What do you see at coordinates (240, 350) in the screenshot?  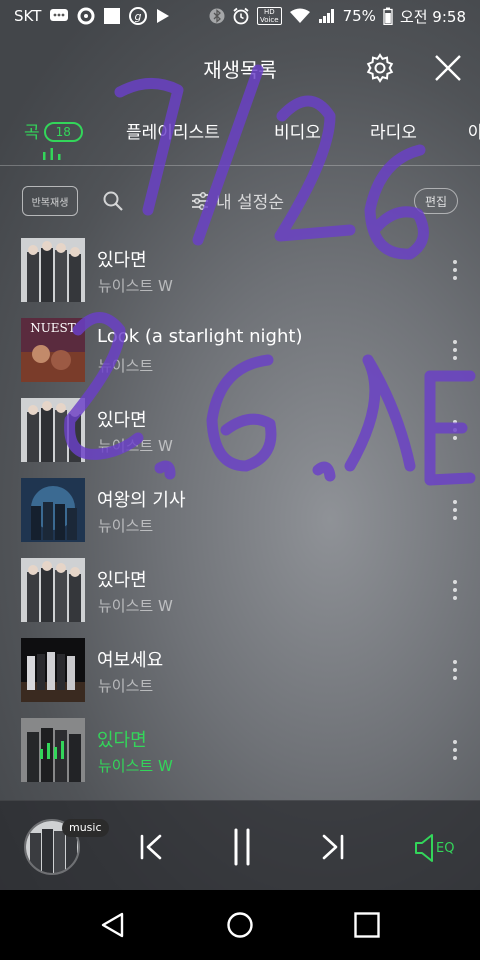 I see `song-row: NUEST Look (a starlight night) 뉴이스트` at bounding box center [240, 350].